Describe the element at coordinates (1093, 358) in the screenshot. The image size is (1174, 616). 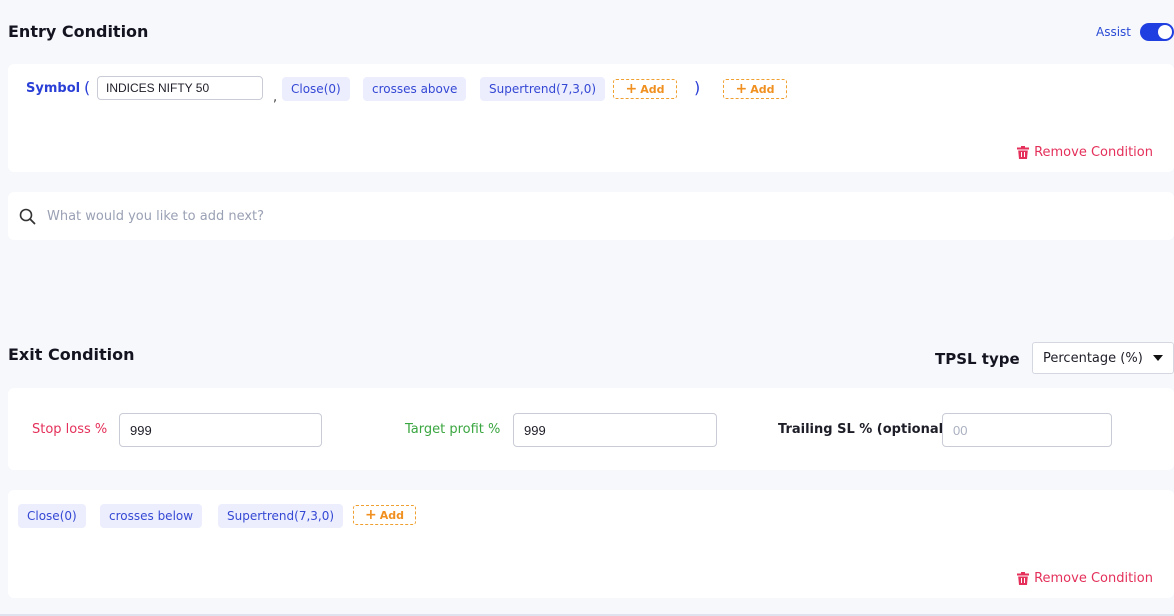
I see `tpsl-selected-value: Percentage (%)` at that location.